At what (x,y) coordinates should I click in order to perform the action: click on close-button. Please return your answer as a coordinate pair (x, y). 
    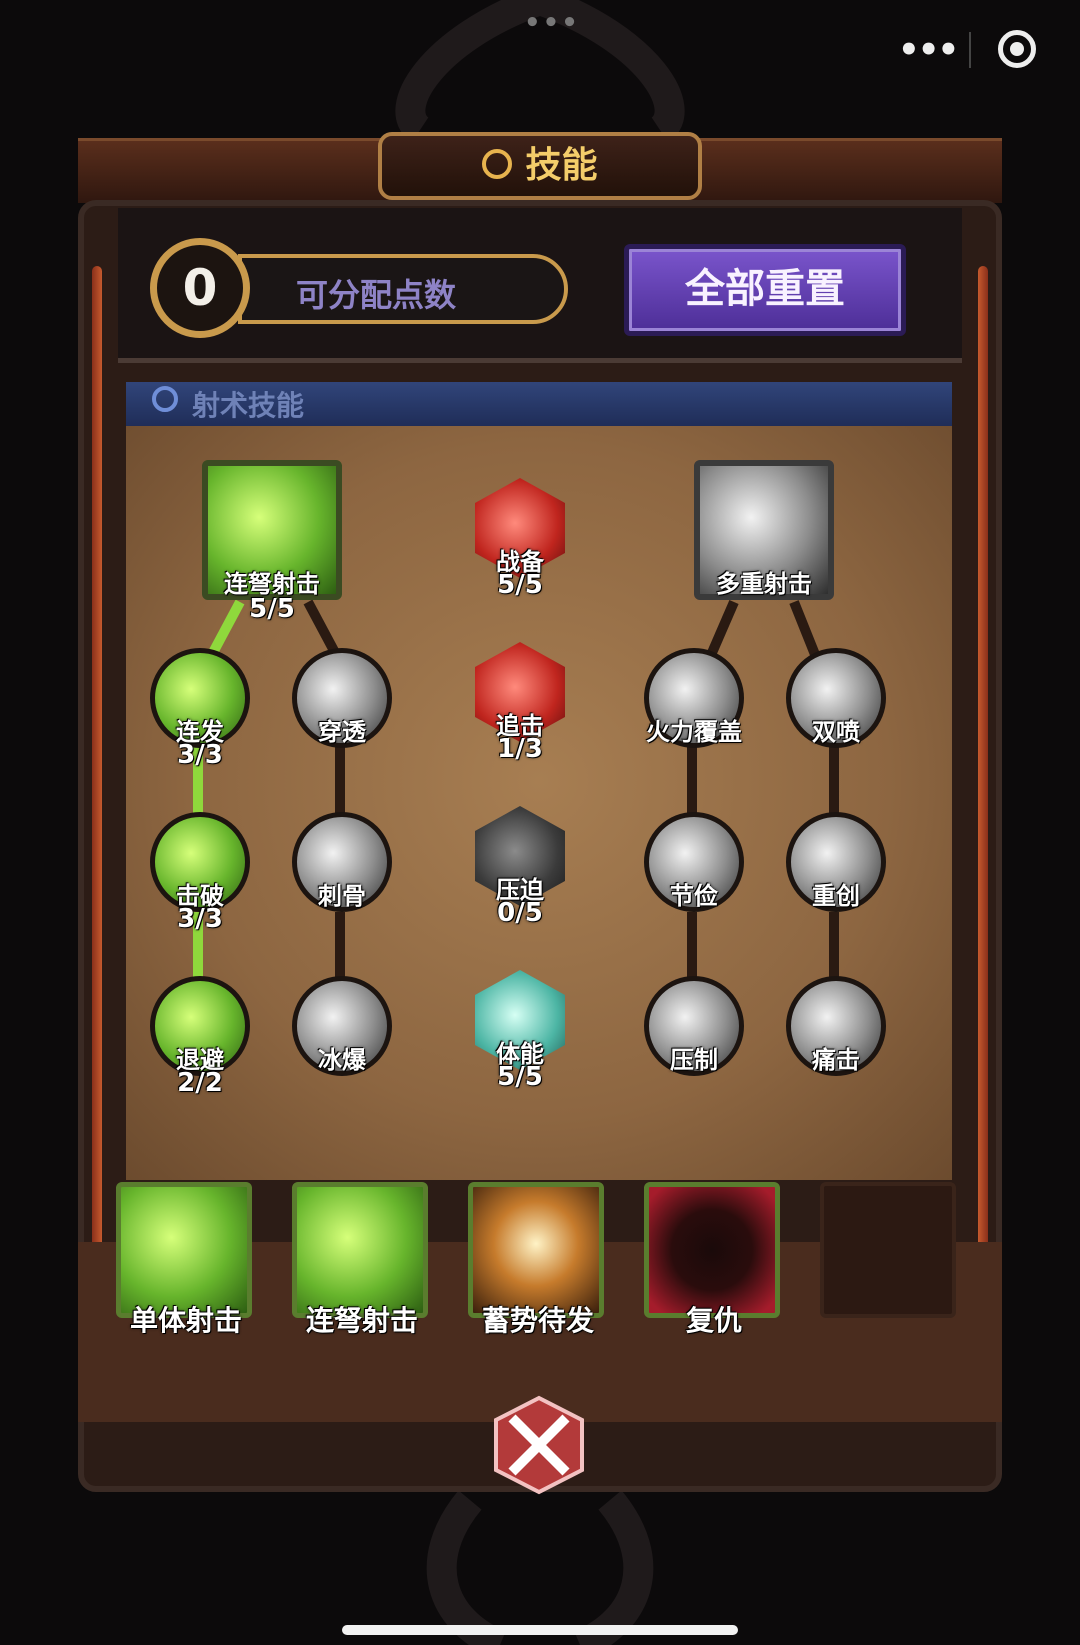
    Looking at the image, I should click on (539, 1445).